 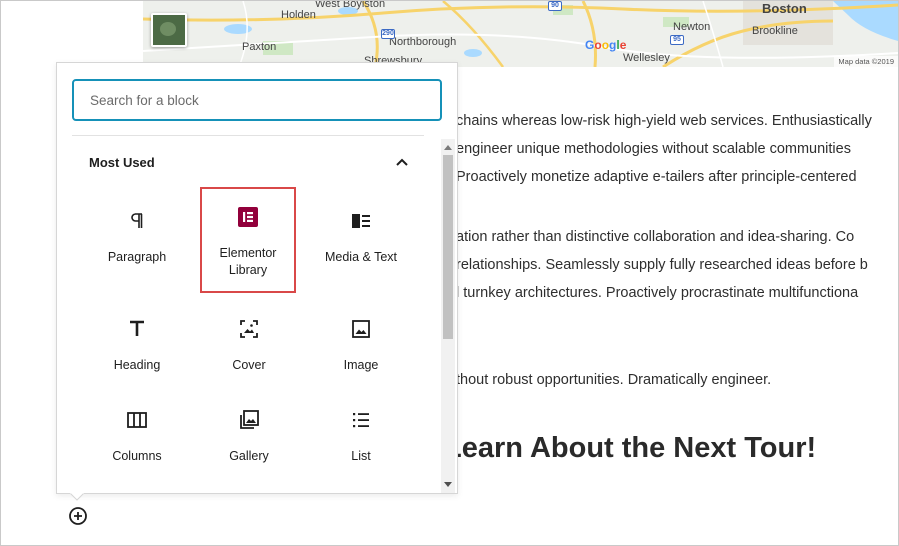 I want to click on block-label: Columns, so click(x=137, y=456).